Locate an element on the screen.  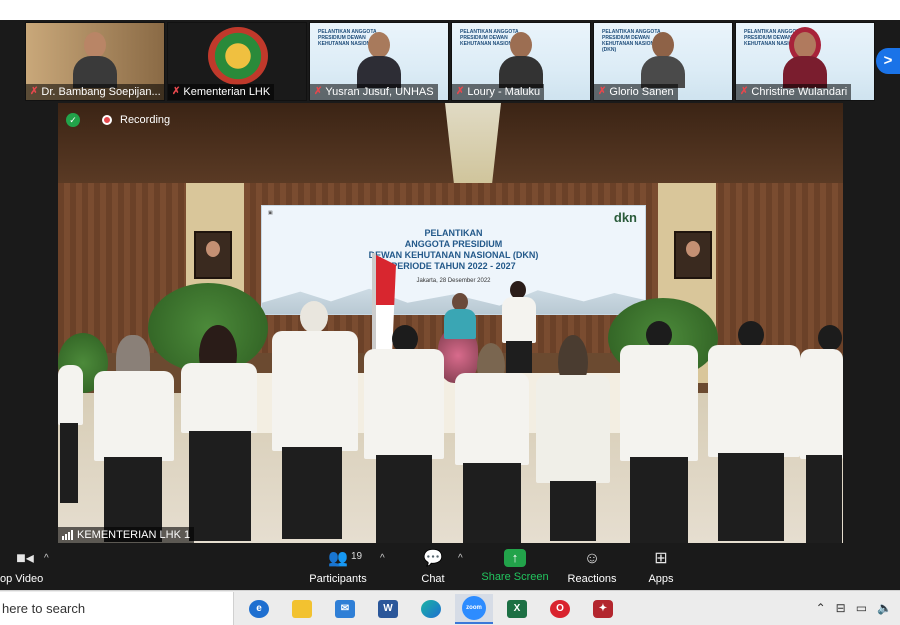
taskbar-app-edge-blue: e is located at coordinates (259, 609).